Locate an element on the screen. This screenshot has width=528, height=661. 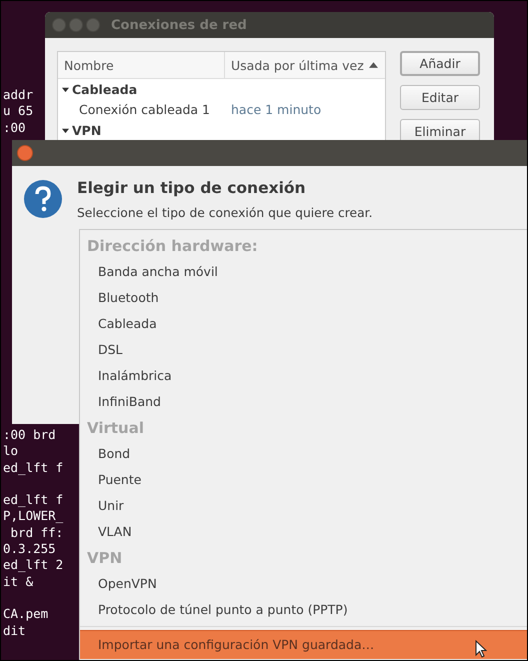
terminal-text: P,LOWER_ is located at coordinates (33, 516).